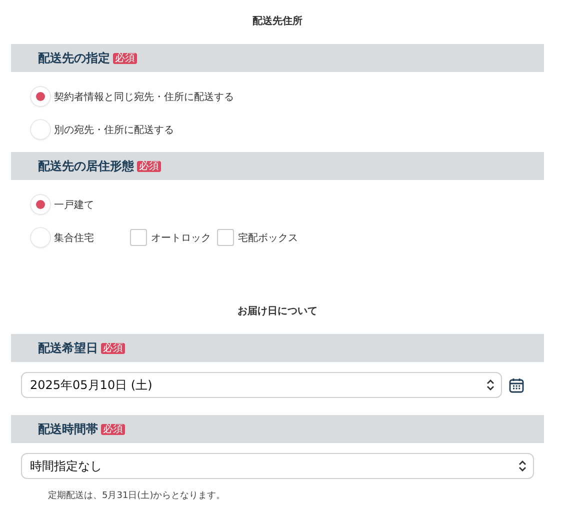 This screenshot has width=567, height=521. What do you see at coordinates (181, 237) in the screenshot?
I see `option-label: オートロック` at bounding box center [181, 237].